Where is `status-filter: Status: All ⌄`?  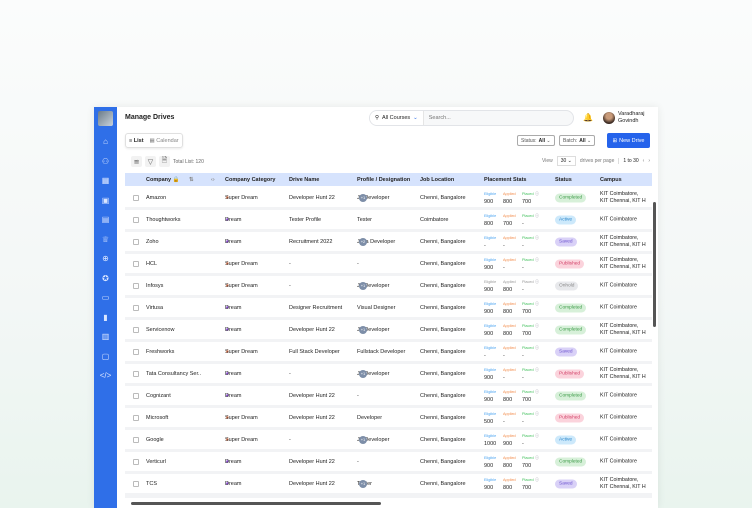 status-filter: Status: All ⌄ is located at coordinates (536, 140).